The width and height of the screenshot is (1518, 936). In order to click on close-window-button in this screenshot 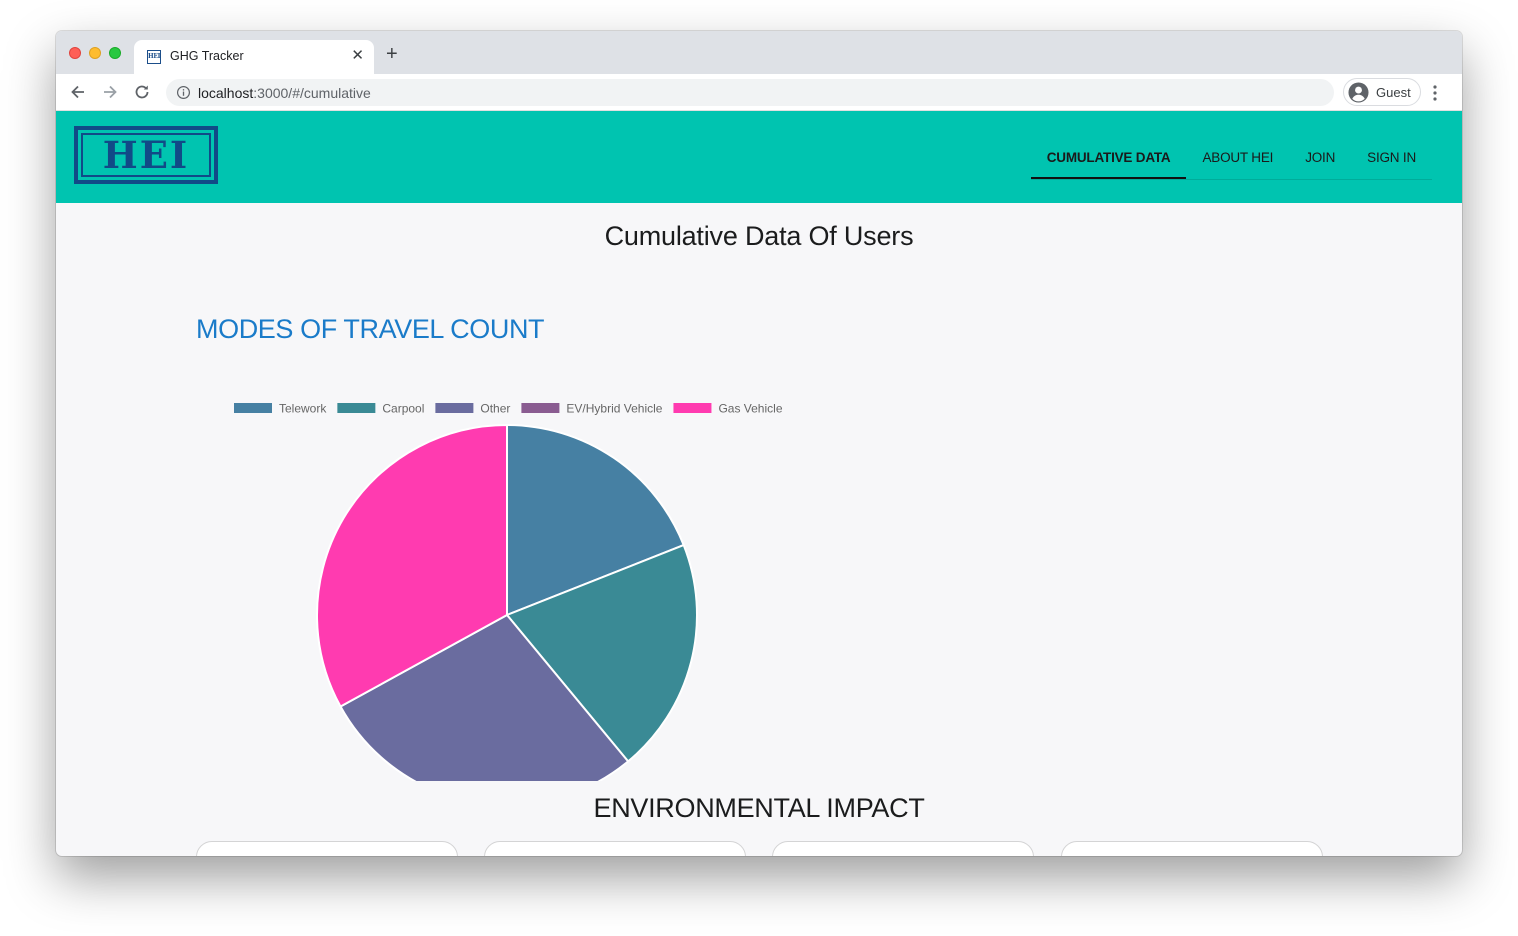, I will do `click(75, 53)`.